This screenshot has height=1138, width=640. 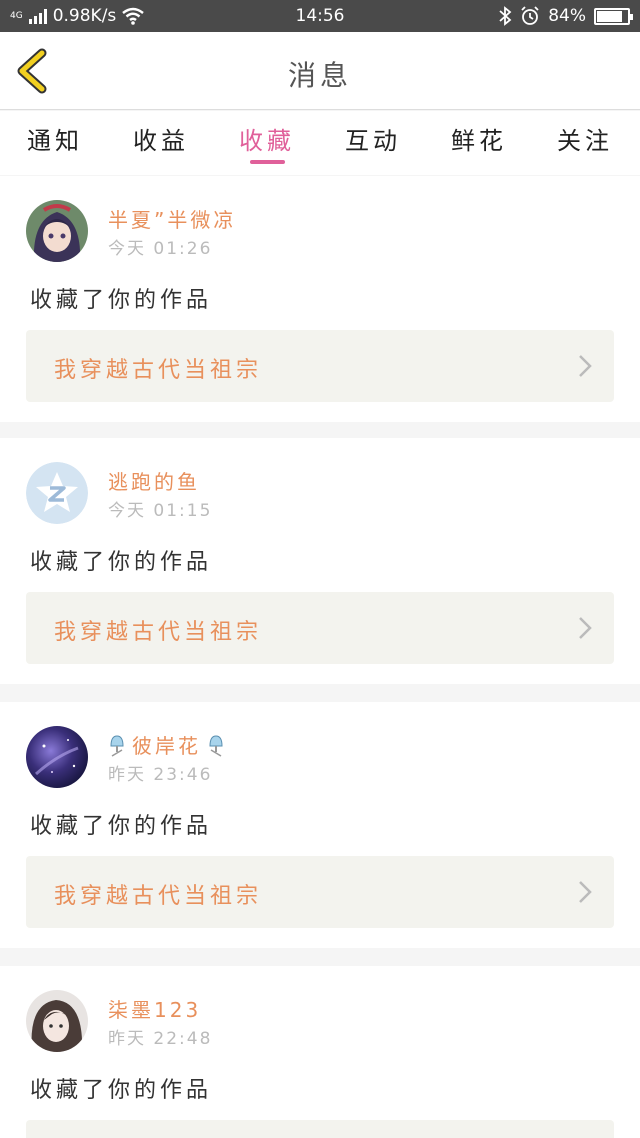 I want to click on photo-avatar, so click(x=57, y=1021).